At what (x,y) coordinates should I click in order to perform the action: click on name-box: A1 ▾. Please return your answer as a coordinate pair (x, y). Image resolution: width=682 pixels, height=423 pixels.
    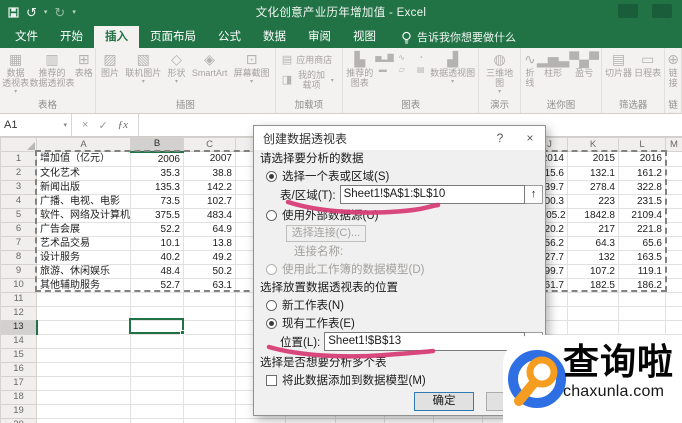
    Looking at the image, I should click on (36, 125).